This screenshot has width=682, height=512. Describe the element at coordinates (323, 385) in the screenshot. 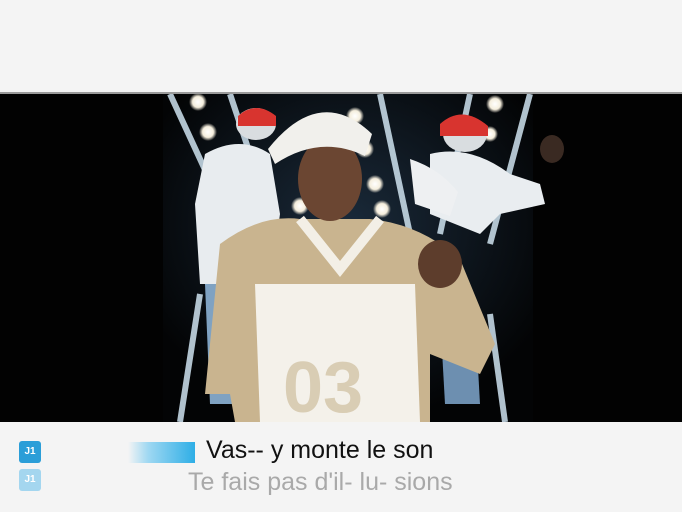

I see `jersey-number: 03` at that location.